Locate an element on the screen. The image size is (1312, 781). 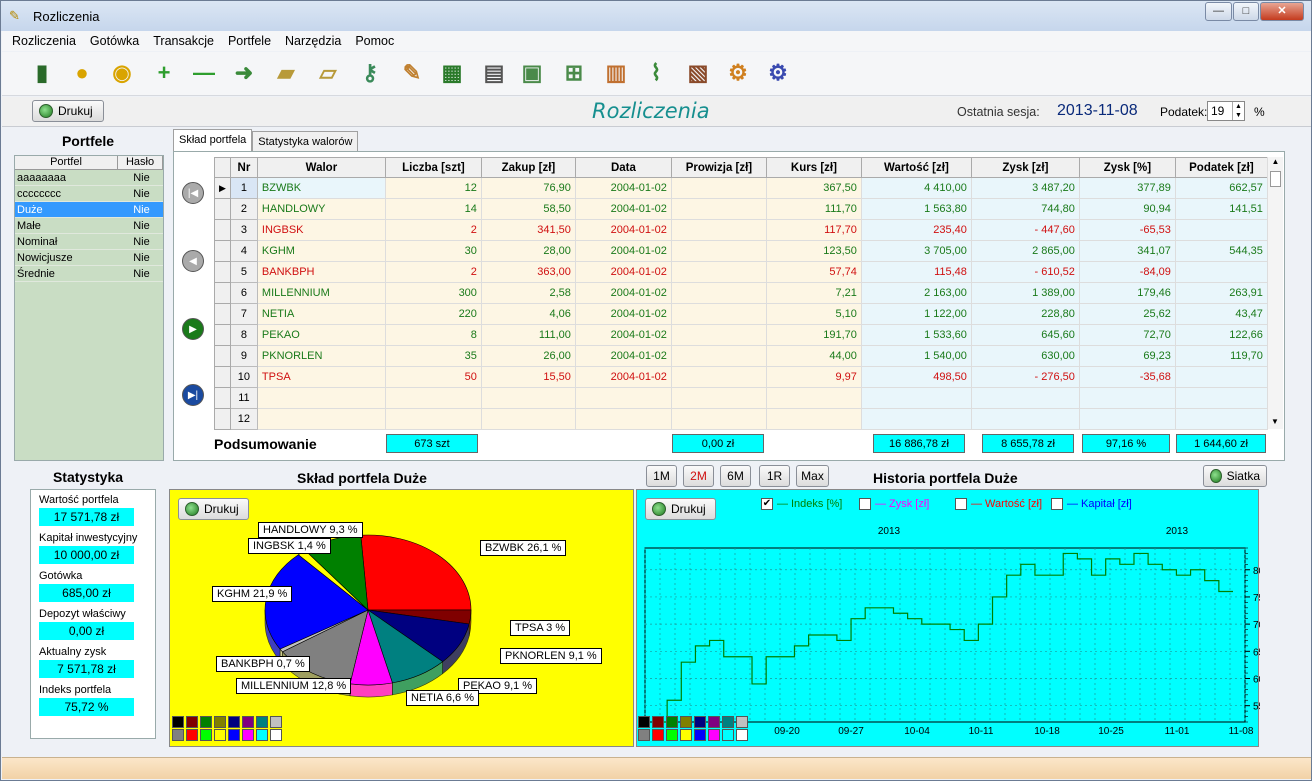
cell-wartosc is located at coordinates (916, 419).